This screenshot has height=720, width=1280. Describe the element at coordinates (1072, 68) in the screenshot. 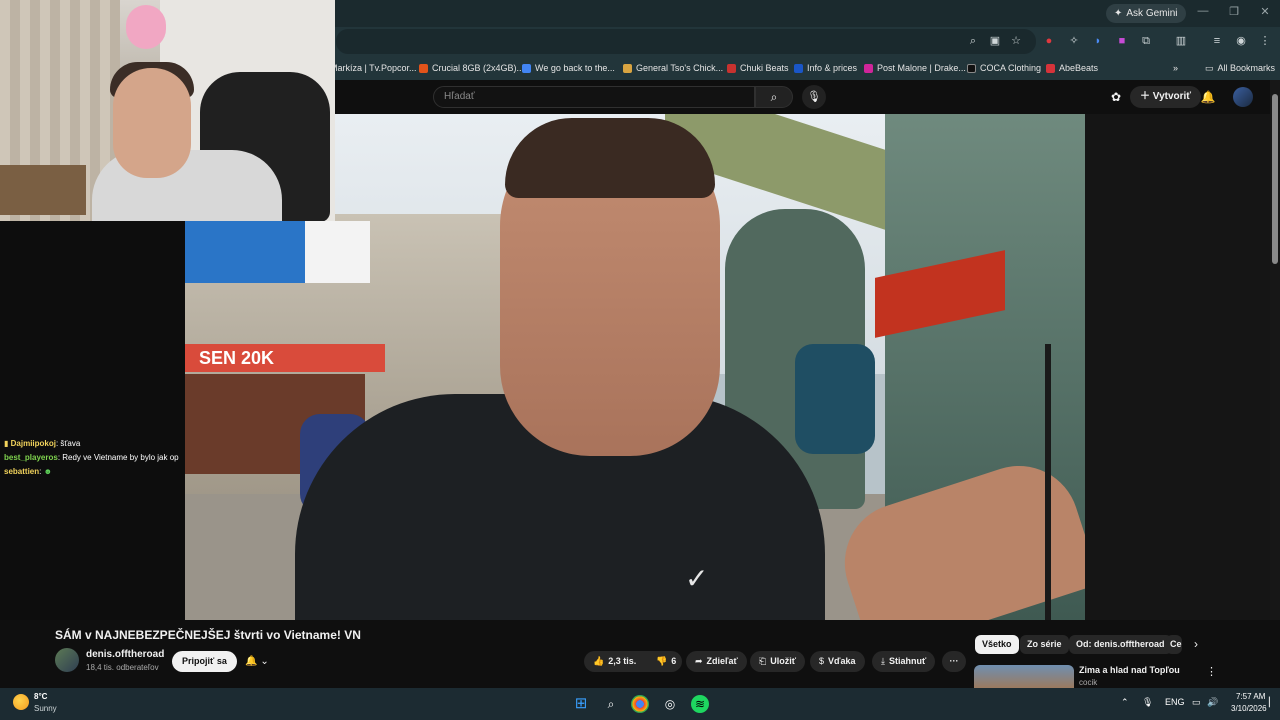

I see `bookmark-item: AbeBeats` at that location.